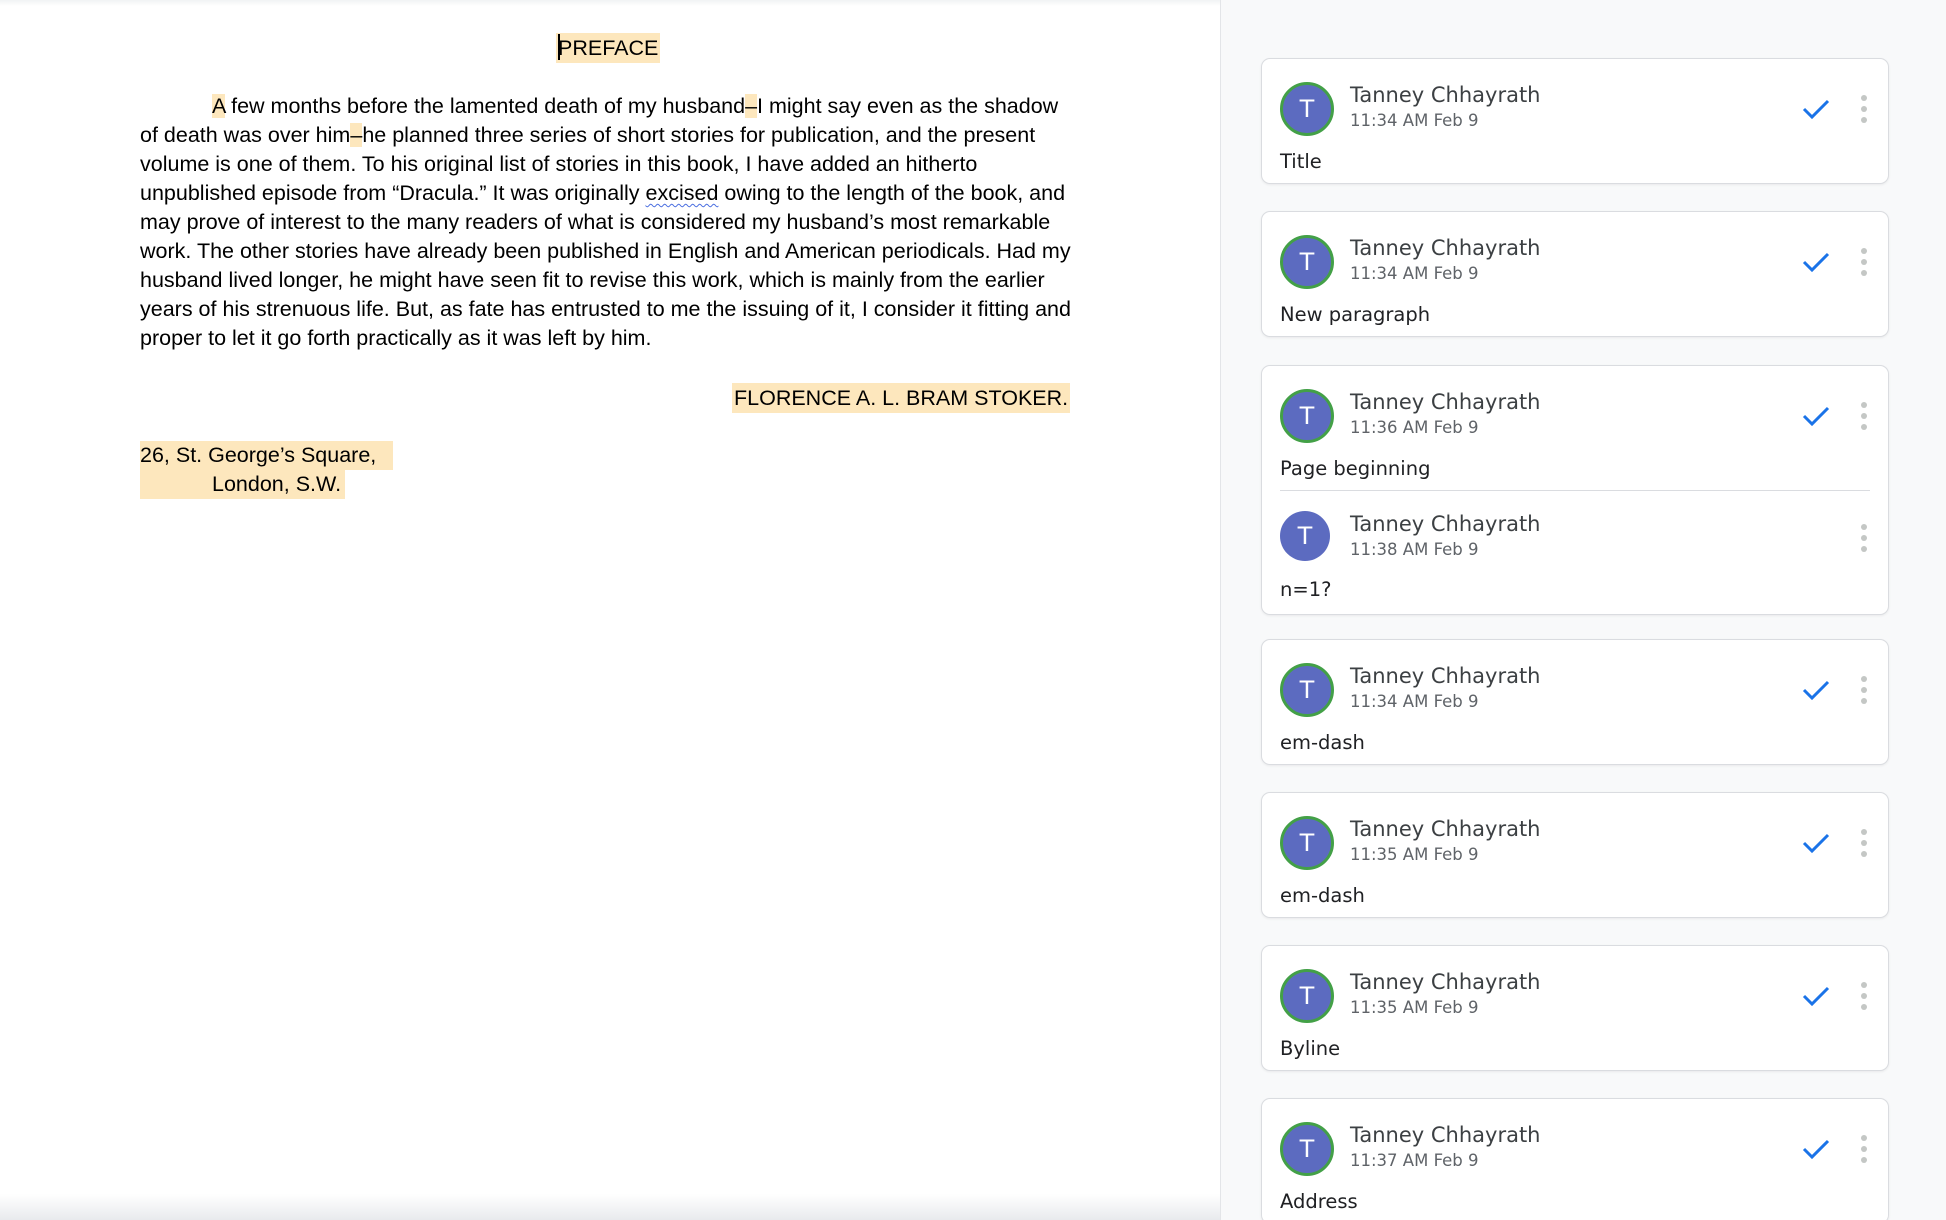  Describe the element at coordinates (1355, 314) in the screenshot. I see `comment-text: New paragraph` at that location.